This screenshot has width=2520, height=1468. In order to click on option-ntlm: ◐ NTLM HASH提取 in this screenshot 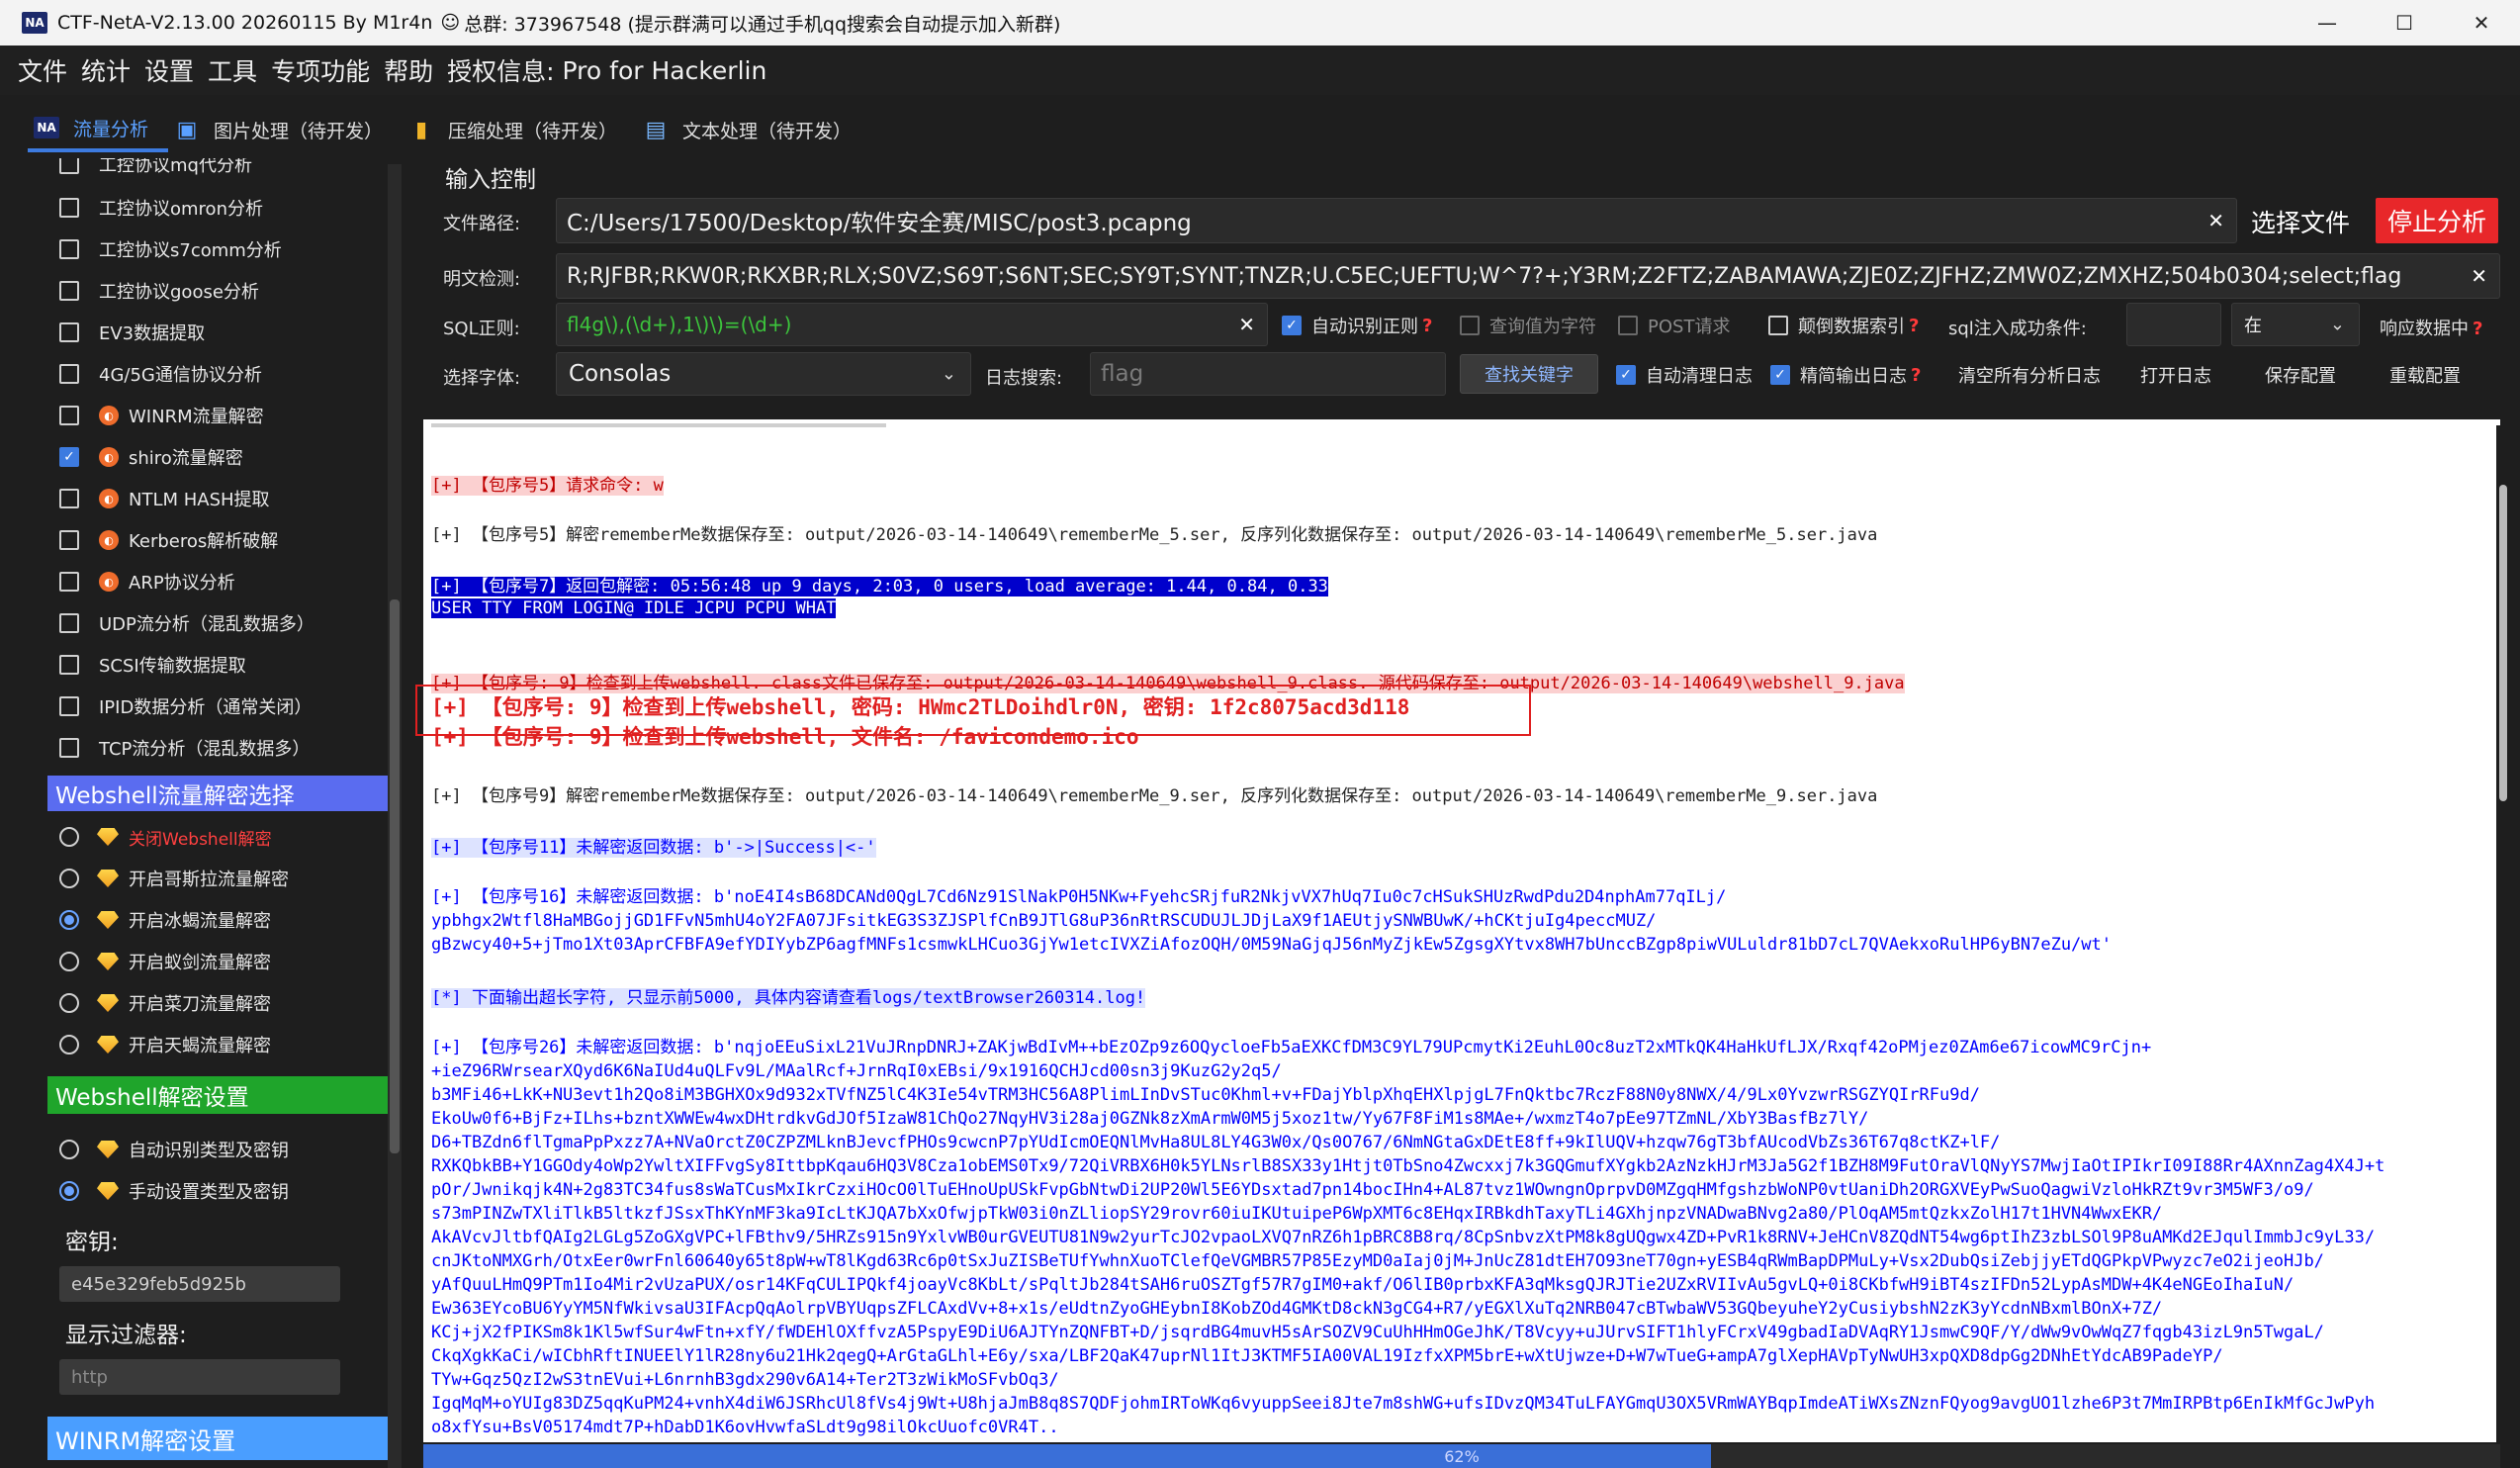, I will do `click(164, 498)`.